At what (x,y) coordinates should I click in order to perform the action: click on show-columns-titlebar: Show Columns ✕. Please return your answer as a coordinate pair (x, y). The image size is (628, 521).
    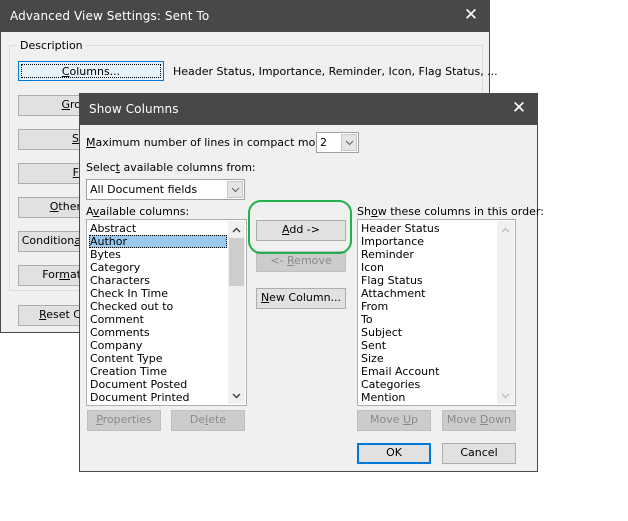
    Looking at the image, I should click on (308, 109).